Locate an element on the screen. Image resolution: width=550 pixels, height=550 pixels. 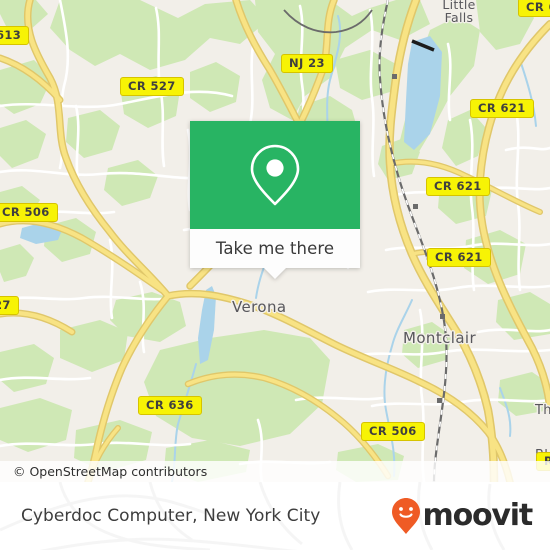
page-title: Cyberdoc Computer, New York City is located at coordinates (171, 516).